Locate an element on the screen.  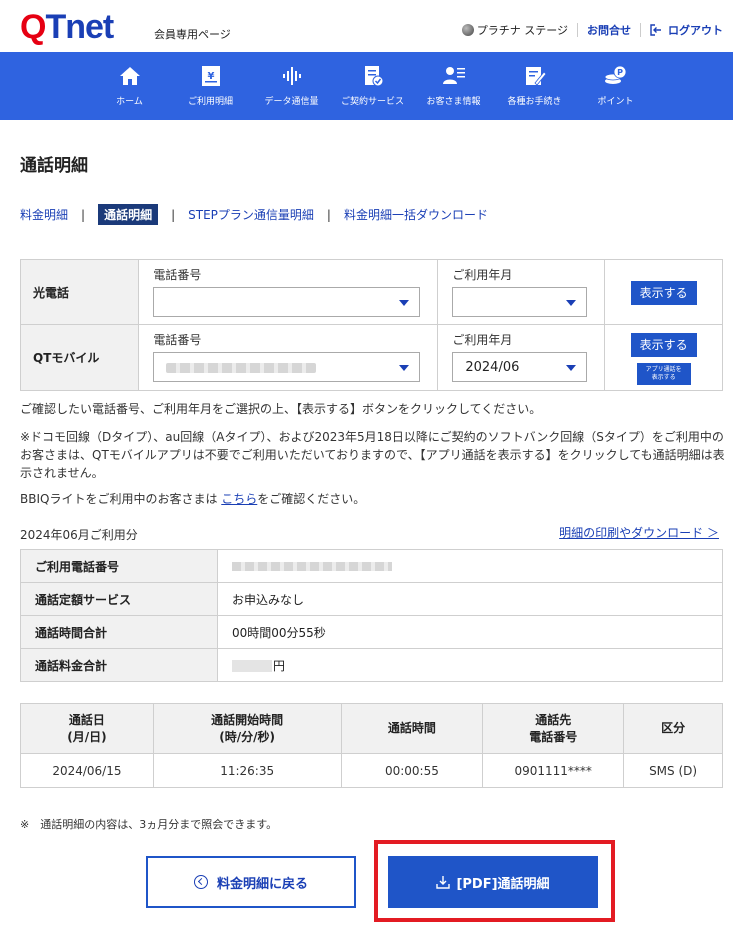
qtnet-logo: QTnet is located at coordinates (67, 27).